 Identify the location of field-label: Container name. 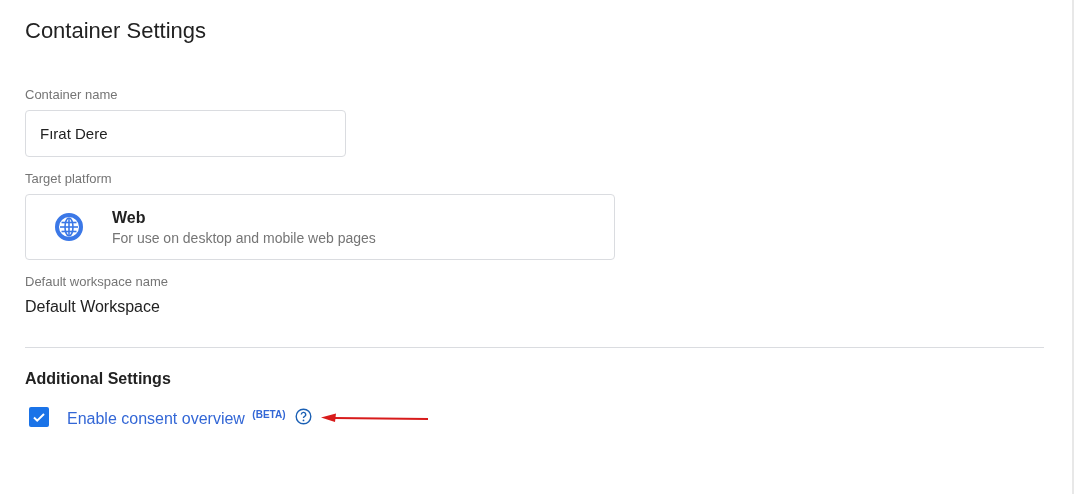
(71, 94).